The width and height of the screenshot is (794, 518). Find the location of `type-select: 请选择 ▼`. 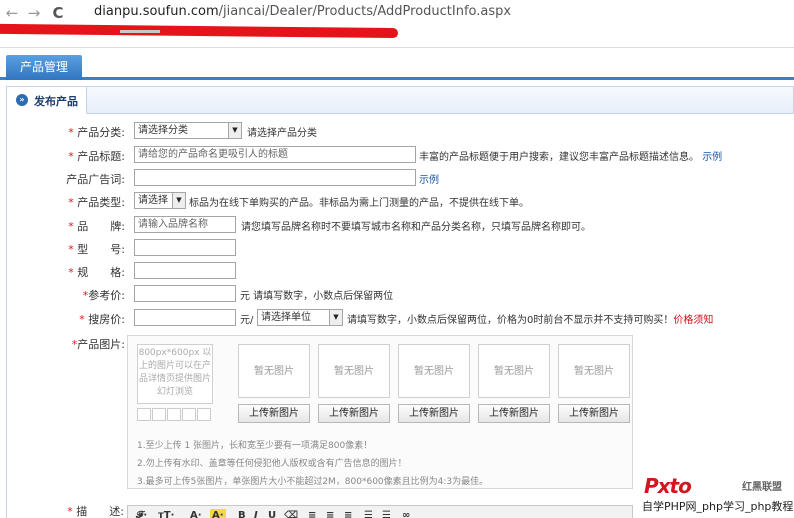

type-select: 请选择 ▼ is located at coordinates (160, 200).